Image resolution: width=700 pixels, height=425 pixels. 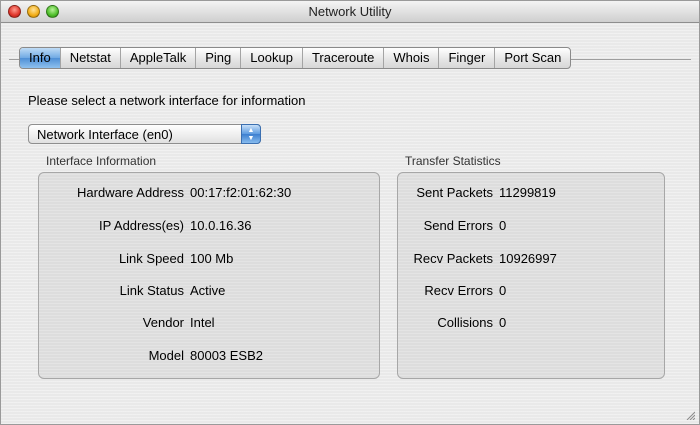 What do you see at coordinates (217, 58) in the screenshot?
I see `tab-ping: Ping` at bounding box center [217, 58].